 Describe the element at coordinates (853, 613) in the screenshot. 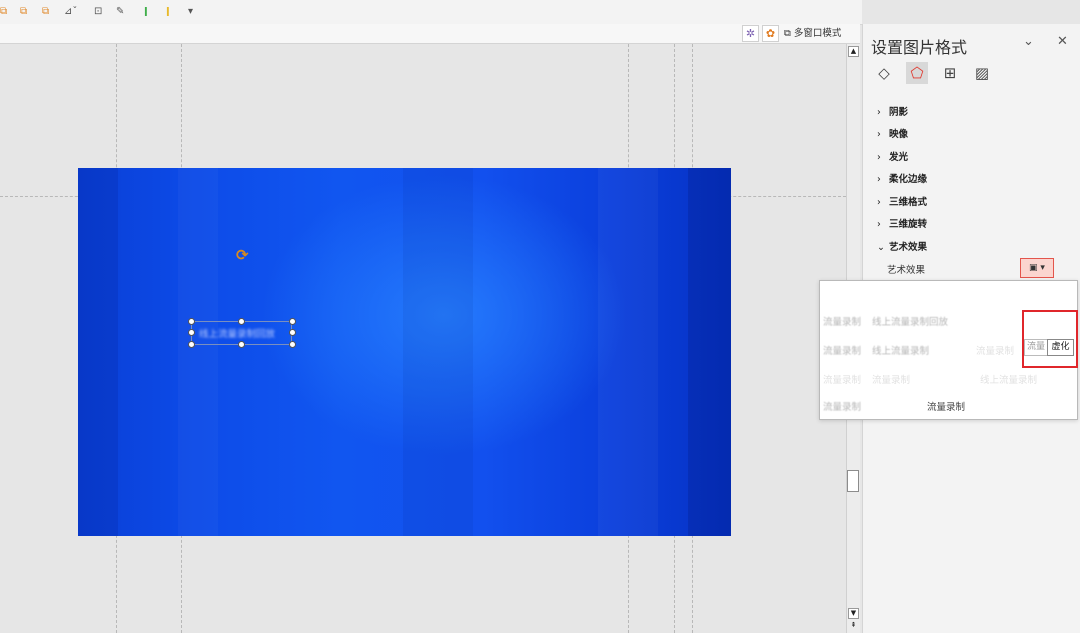

I see `scroll-down-icon: ▼` at that location.